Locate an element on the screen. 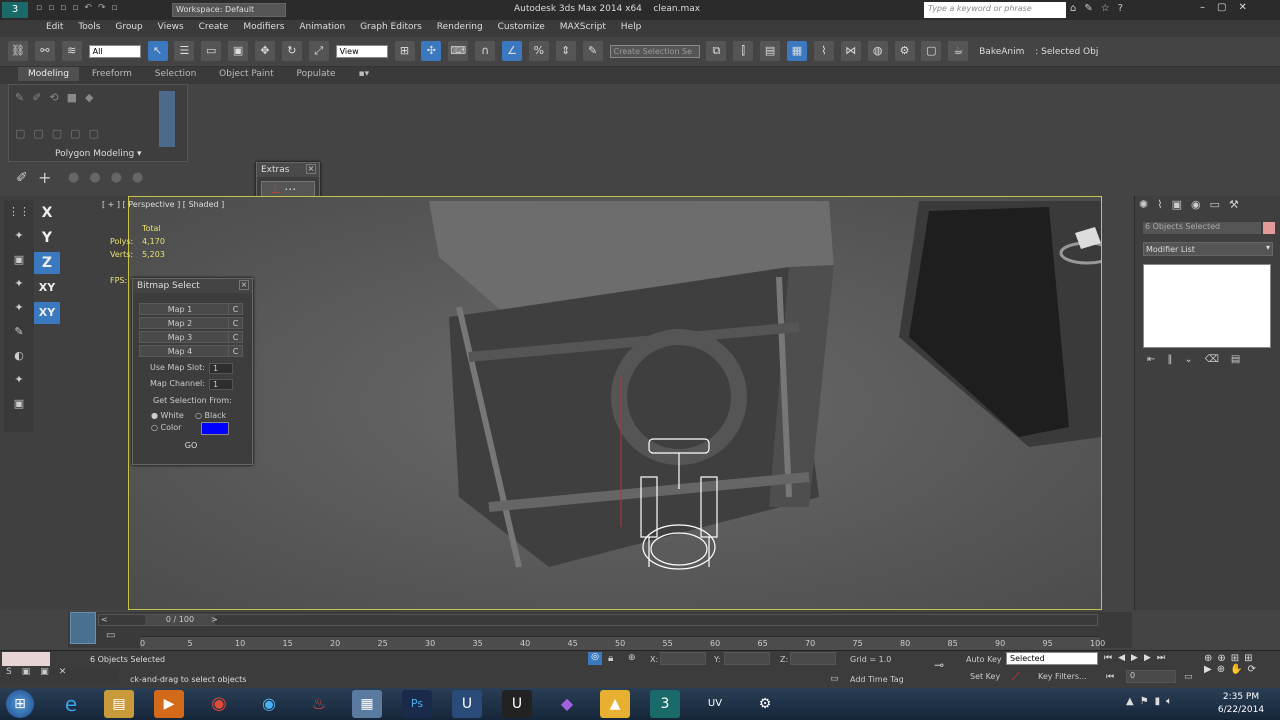 The image size is (1280, 720). material-editor-icon: ◍ is located at coordinates (877, 51).